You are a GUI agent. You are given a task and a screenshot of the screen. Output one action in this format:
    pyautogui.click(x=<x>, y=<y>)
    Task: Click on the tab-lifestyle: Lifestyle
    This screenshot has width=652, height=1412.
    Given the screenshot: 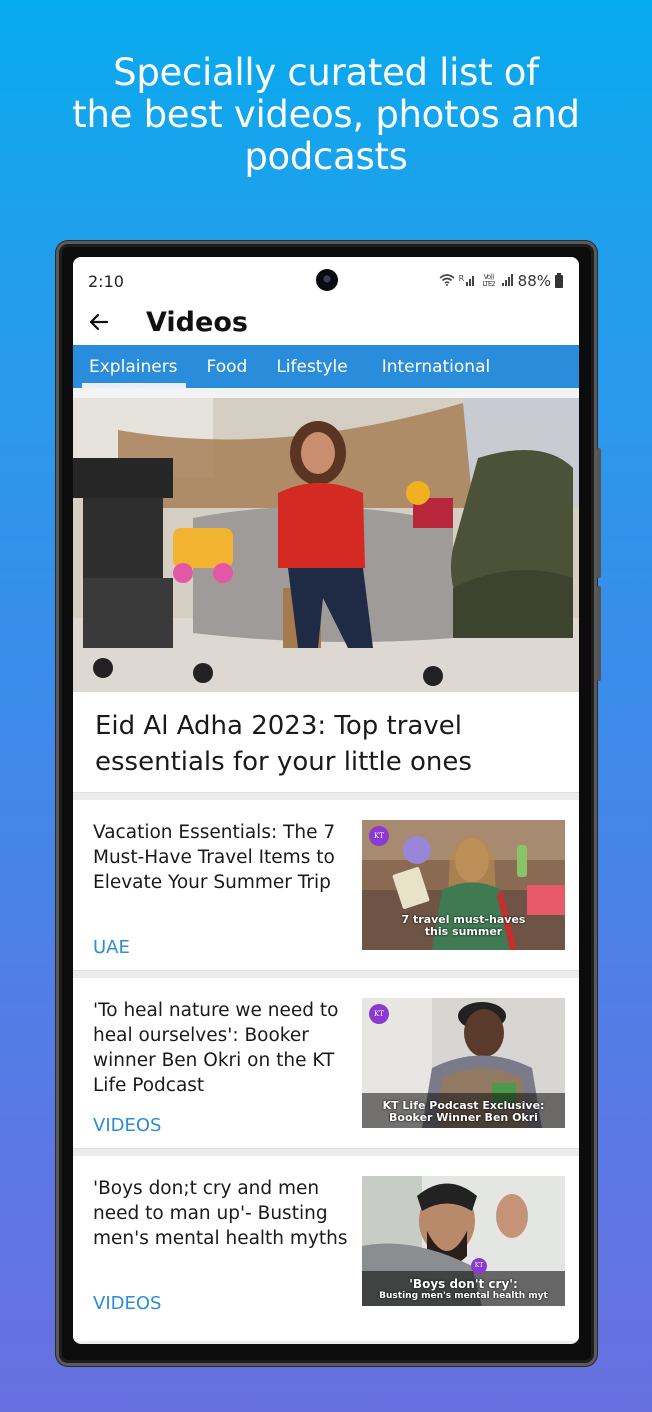 What is the action you would take?
    pyautogui.click(x=311, y=361)
    